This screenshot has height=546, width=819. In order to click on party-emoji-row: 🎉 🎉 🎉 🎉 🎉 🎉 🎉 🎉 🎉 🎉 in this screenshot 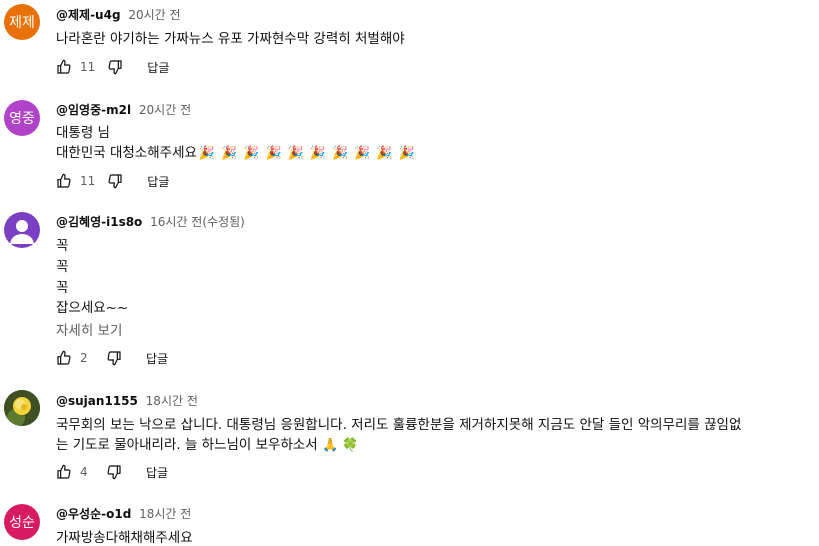, I will do `click(306, 153)`.